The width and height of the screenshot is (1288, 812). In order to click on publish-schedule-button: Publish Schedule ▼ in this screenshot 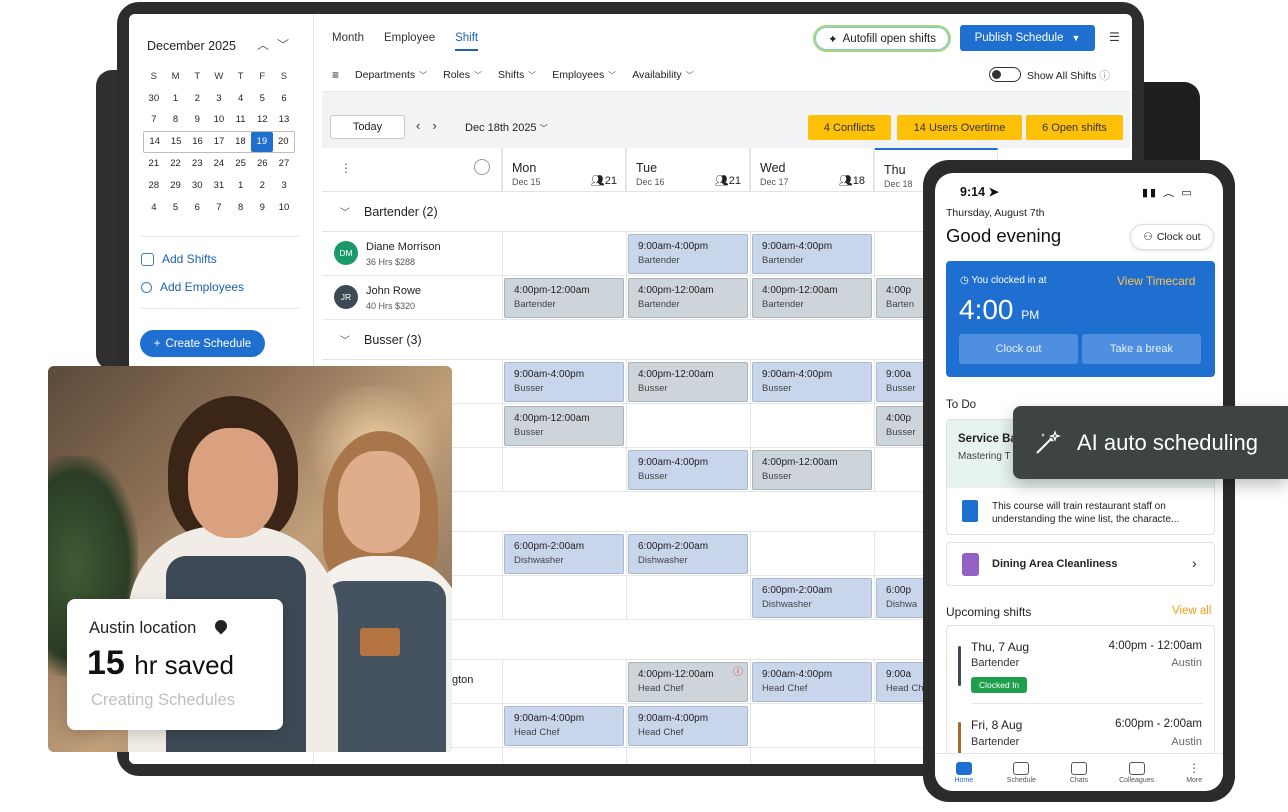, I will do `click(1027, 38)`.